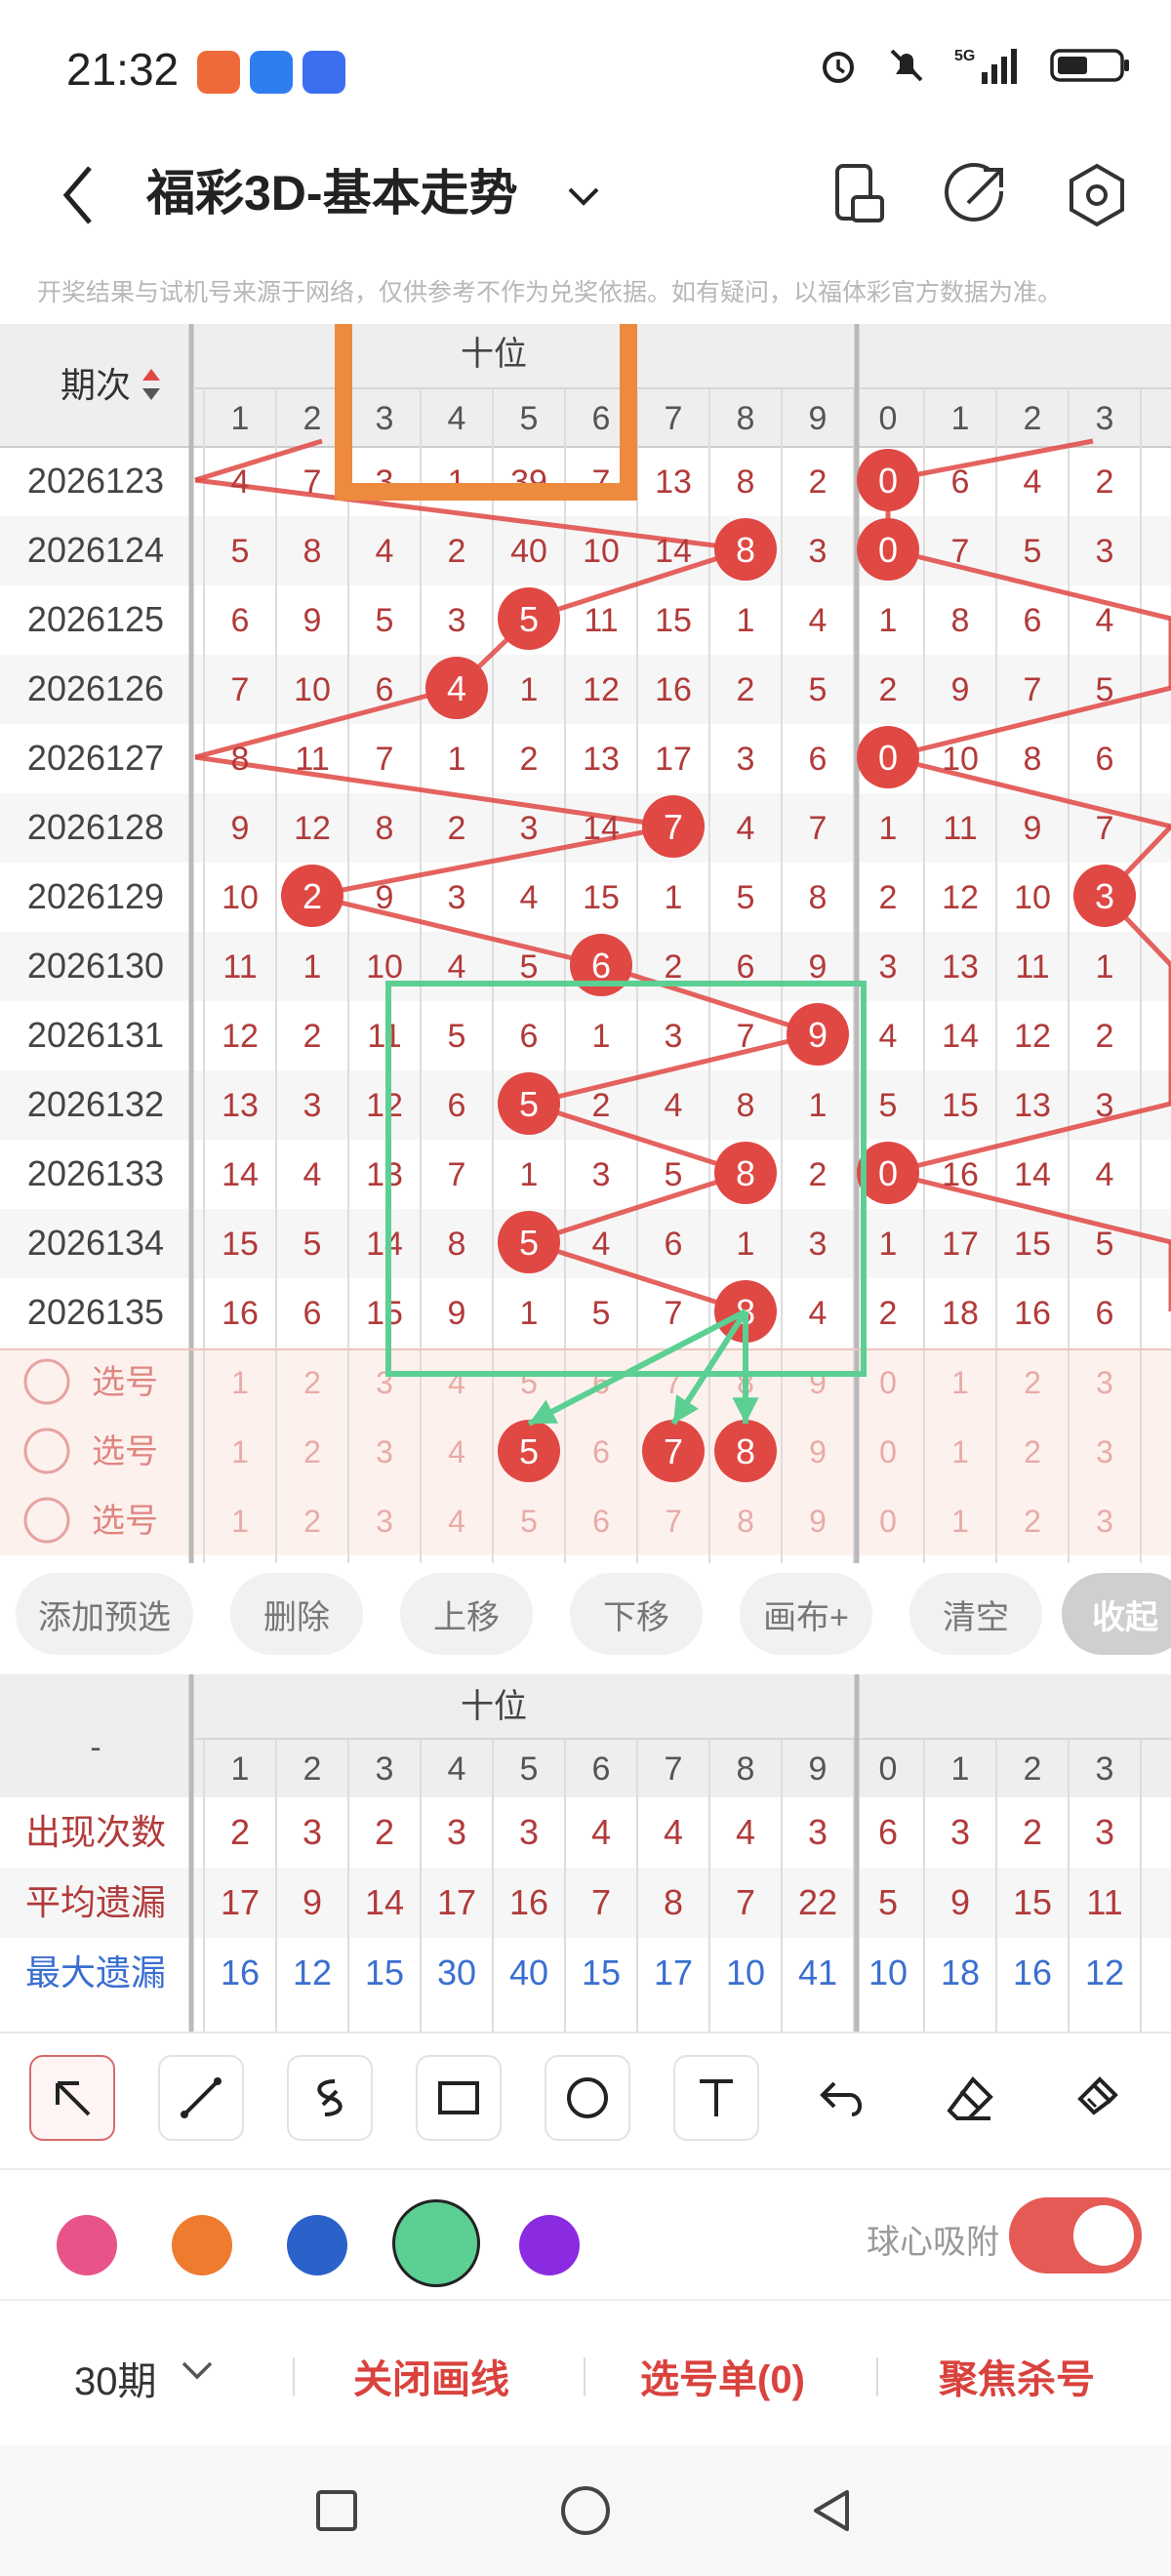 The image size is (1171, 2576). I want to click on back-button, so click(78, 195).